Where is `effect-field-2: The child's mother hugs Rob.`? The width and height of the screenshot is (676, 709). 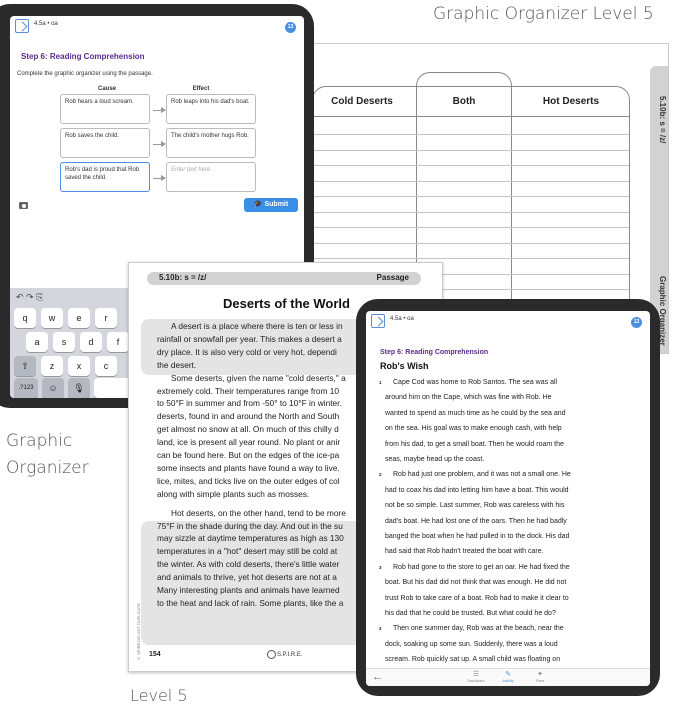 effect-field-2: The child's mother hugs Rob. is located at coordinates (211, 143).